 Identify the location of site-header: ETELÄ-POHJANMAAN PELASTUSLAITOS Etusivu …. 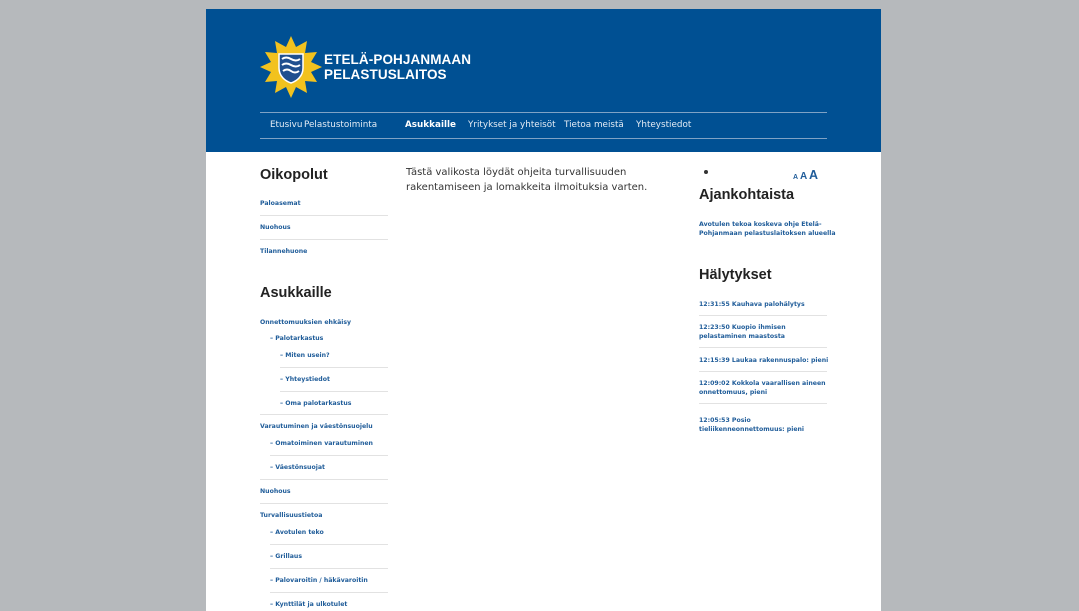
(543, 80).